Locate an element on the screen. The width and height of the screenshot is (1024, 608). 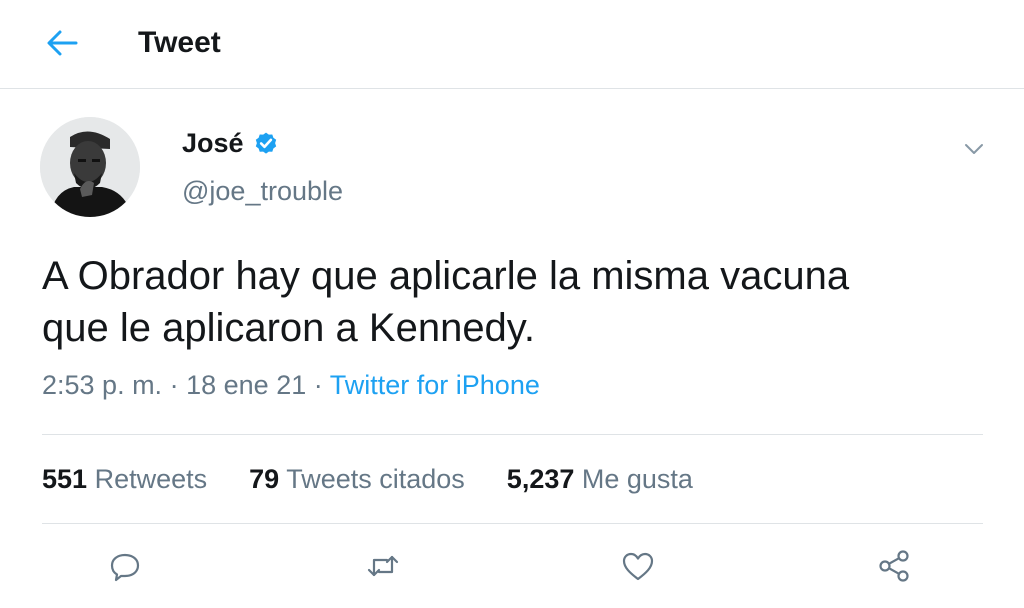
quotes-stat: 79 Tweets citados is located at coordinates (357, 479).